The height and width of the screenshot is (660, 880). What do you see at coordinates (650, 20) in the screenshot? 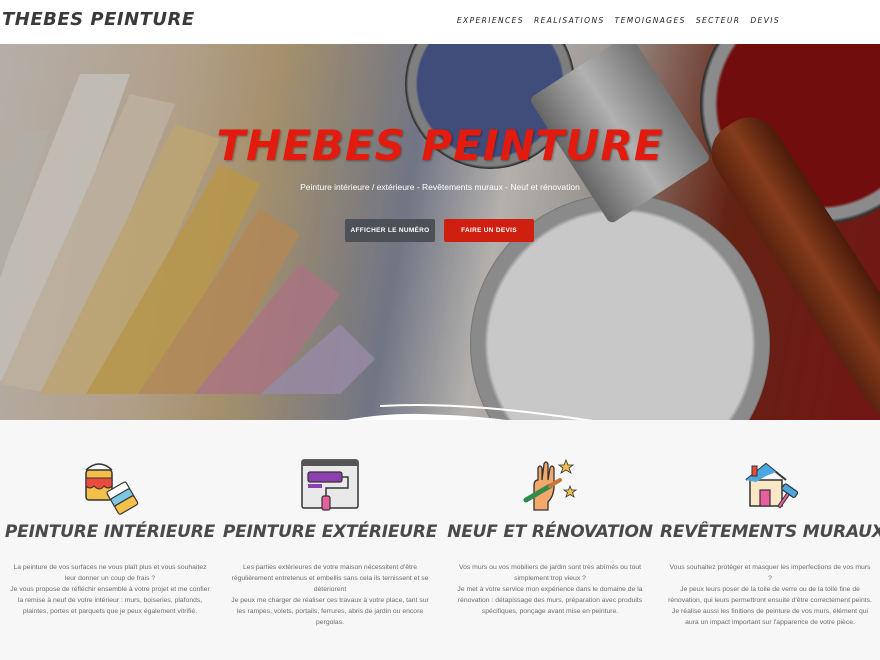
I see `nav-link-temoignages: TEMOIGNAGES` at bounding box center [650, 20].